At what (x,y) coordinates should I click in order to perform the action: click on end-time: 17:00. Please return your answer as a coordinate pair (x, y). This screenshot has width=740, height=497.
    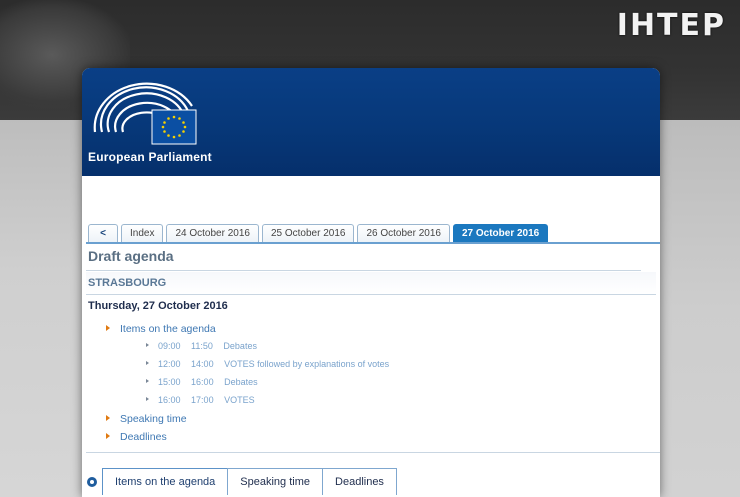
    Looking at the image, I should click on (202, 400).